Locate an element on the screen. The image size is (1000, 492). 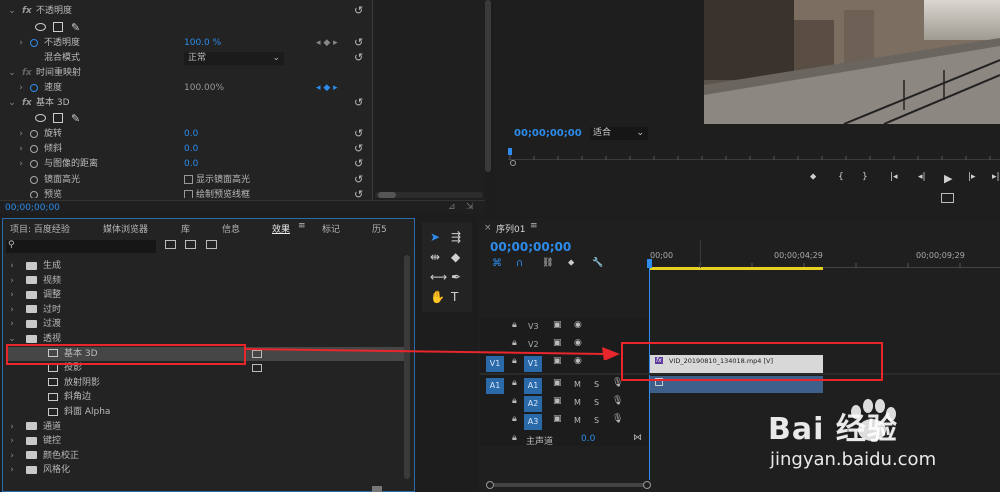
filter-icon: ⊿ is located at coordinates (452, 207).